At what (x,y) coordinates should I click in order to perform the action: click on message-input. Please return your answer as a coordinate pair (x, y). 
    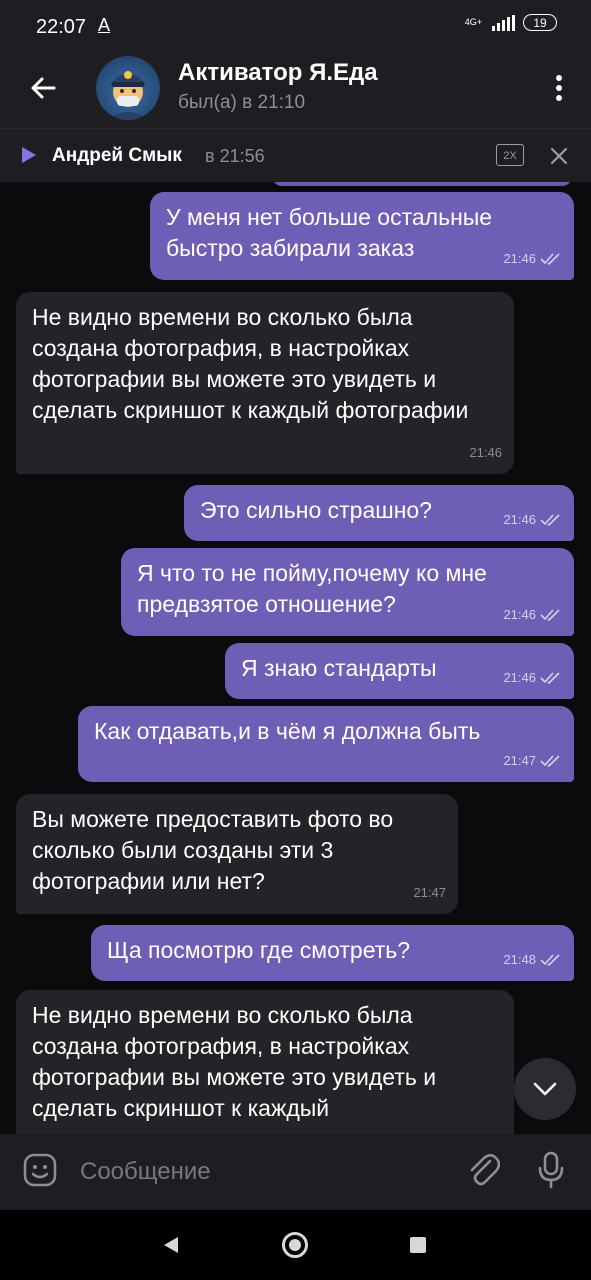
    Looking at the image, I should click on (265, 1172).